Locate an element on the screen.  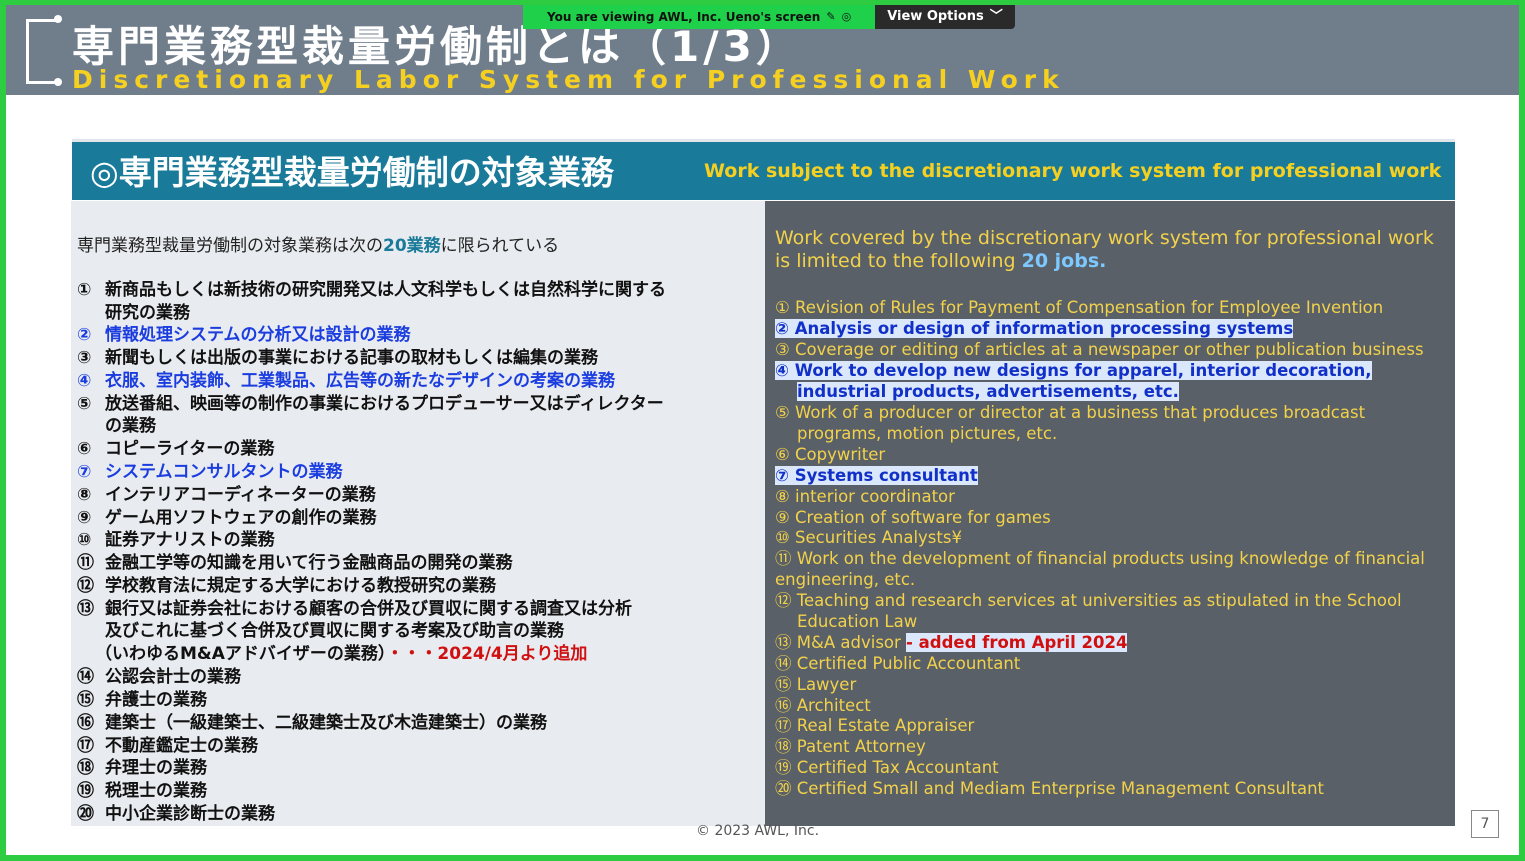
job-text: 弁護士の業務 is located at coordinates (156, 700).